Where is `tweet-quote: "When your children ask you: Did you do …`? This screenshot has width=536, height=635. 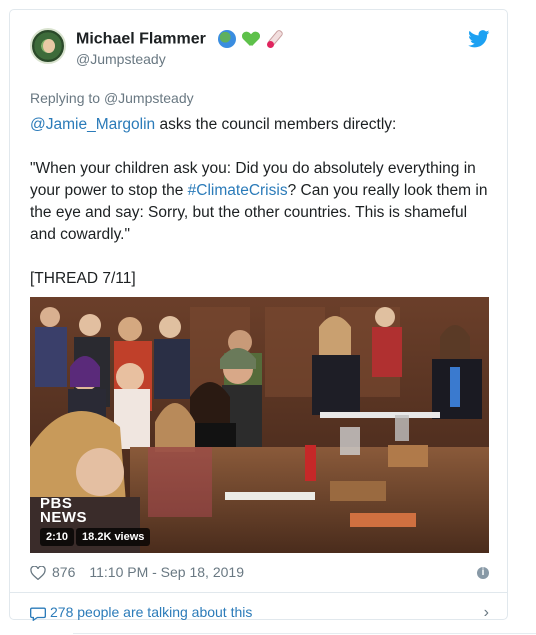 tweet-quote: "When your children ask you: Did you do … is located at coordinates (260, 202).